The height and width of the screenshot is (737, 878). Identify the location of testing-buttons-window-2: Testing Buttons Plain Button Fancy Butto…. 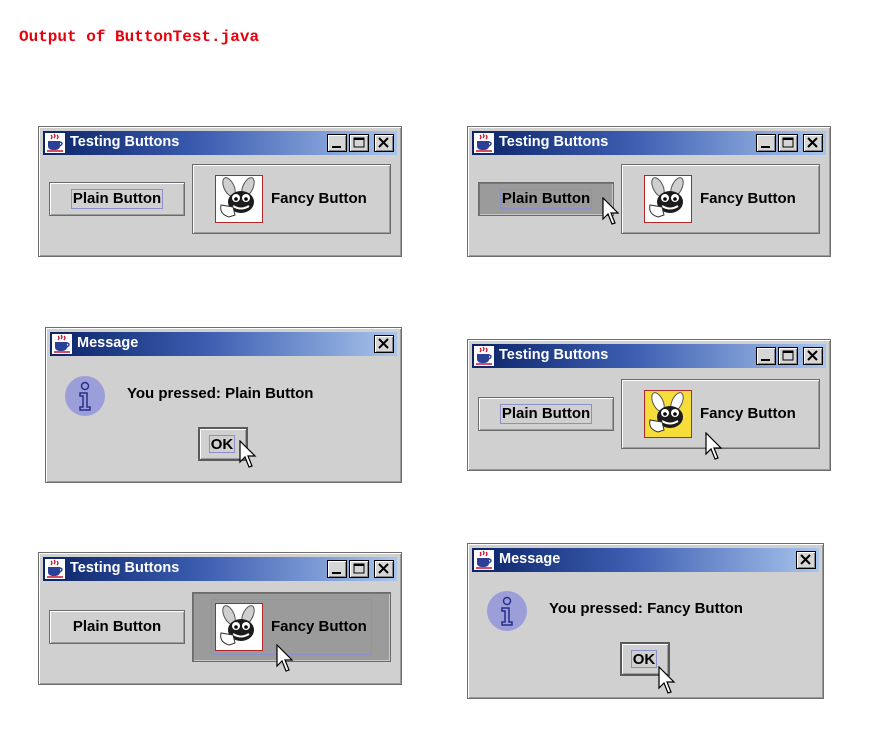
(649, 191).